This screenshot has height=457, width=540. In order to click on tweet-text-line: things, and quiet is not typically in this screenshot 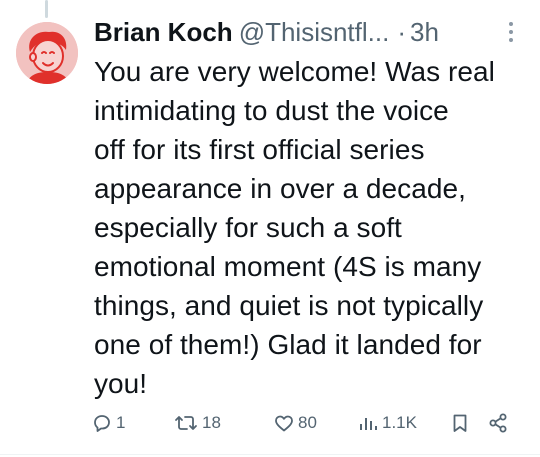, I will do `click(289, 305)`.